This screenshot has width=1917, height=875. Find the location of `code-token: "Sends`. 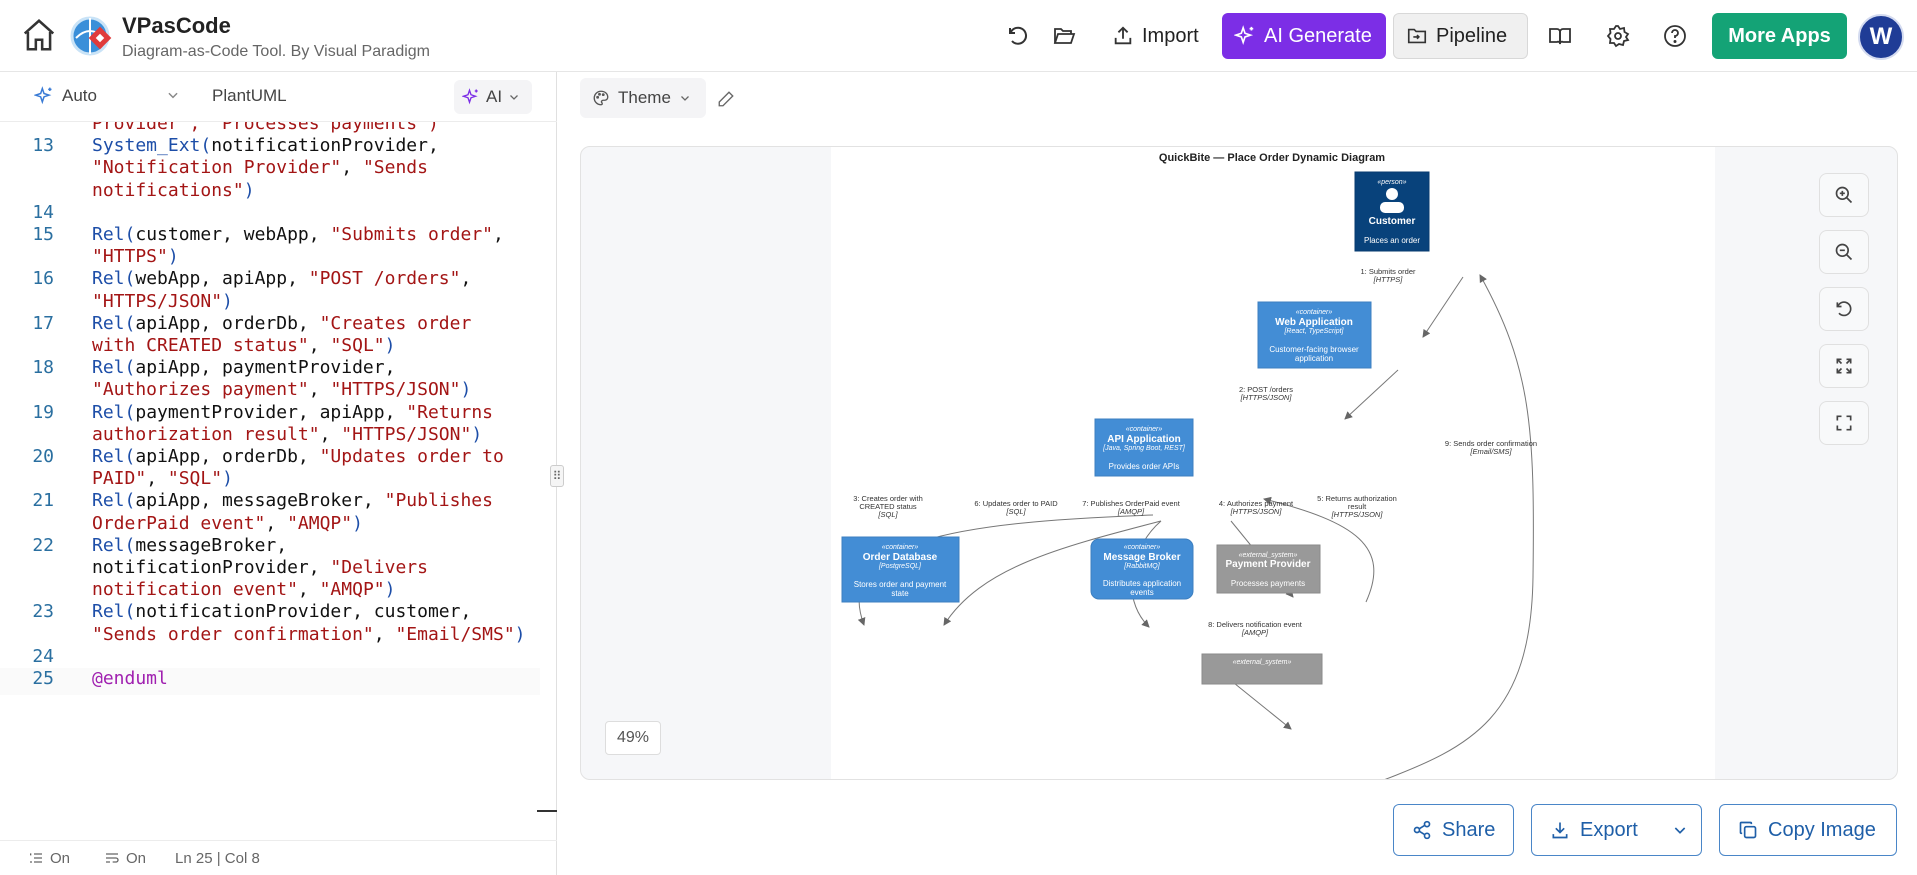

code-token: "Sends is located at coordinates (395, 168).